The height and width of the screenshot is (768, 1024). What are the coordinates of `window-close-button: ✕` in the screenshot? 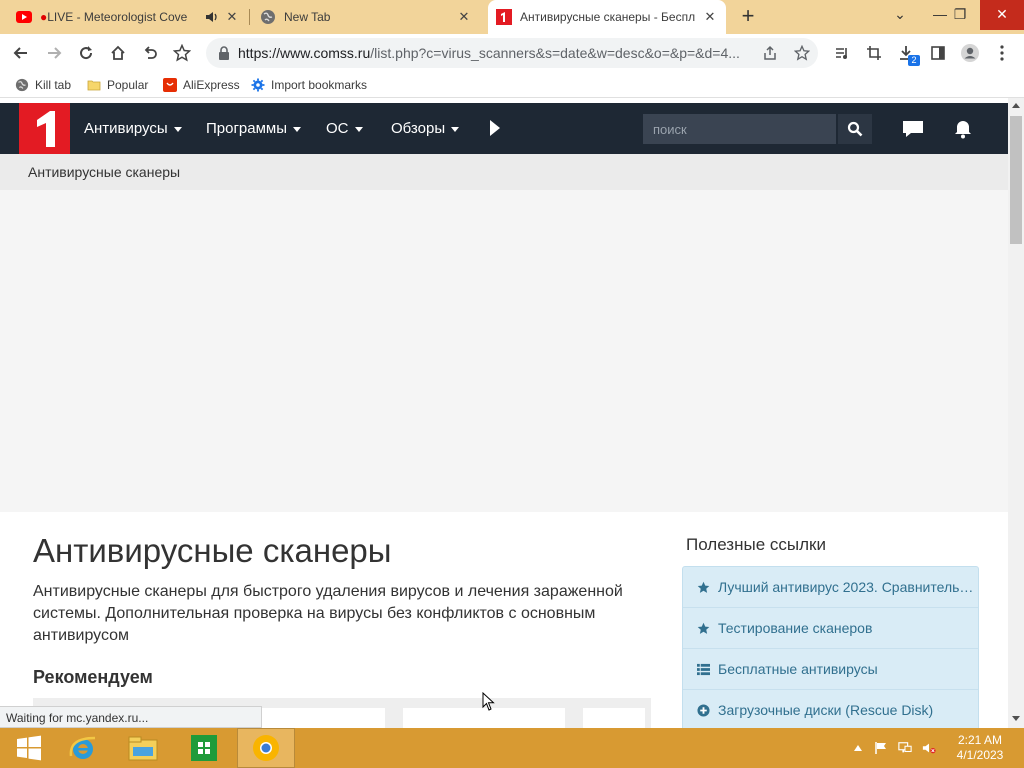 It's located at (1002, 15).